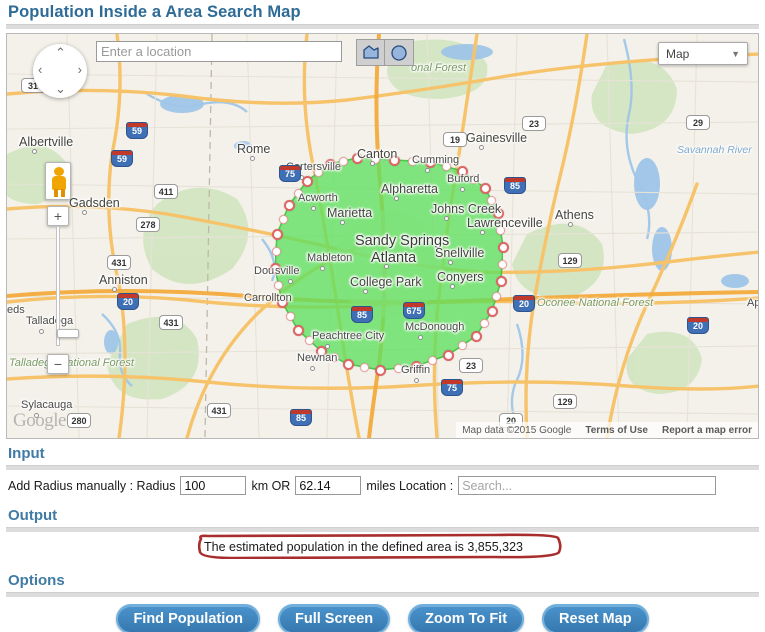  I want to click on km-or-label: km OR, so click(271, 485).